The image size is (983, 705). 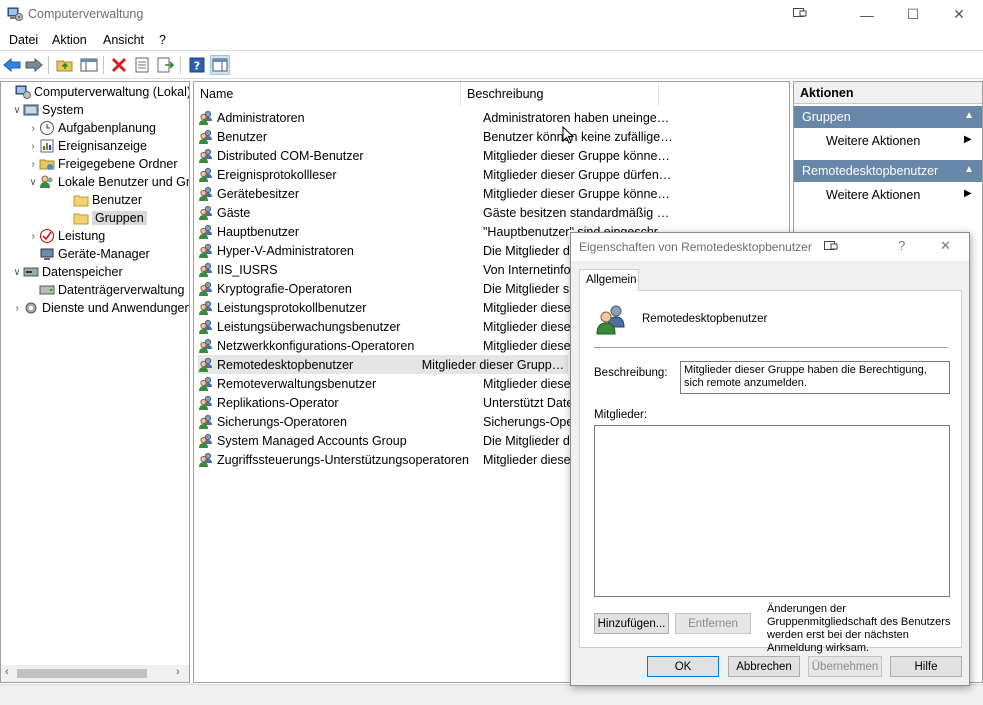 I want to click on scroll-left-icon: ‹, so click(x=7, y=672).